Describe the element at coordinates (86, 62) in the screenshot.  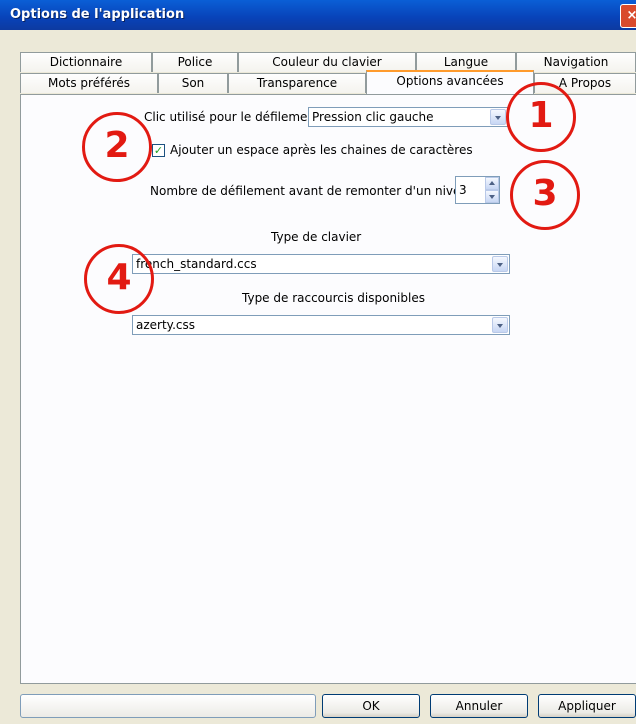
I see `tab-dictionnaire: Dictionnaire` at that location.